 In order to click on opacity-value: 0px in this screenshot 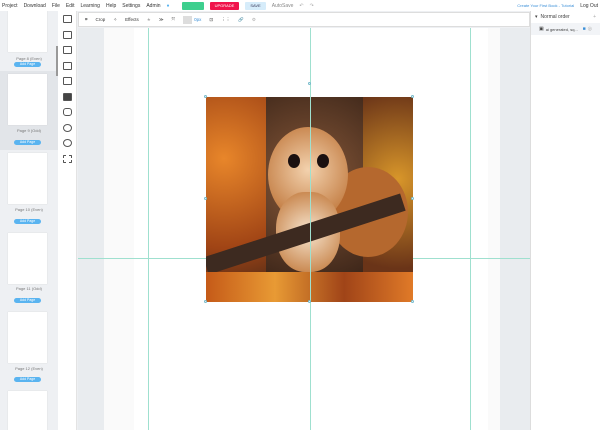, I will do `click(197, 19)`.